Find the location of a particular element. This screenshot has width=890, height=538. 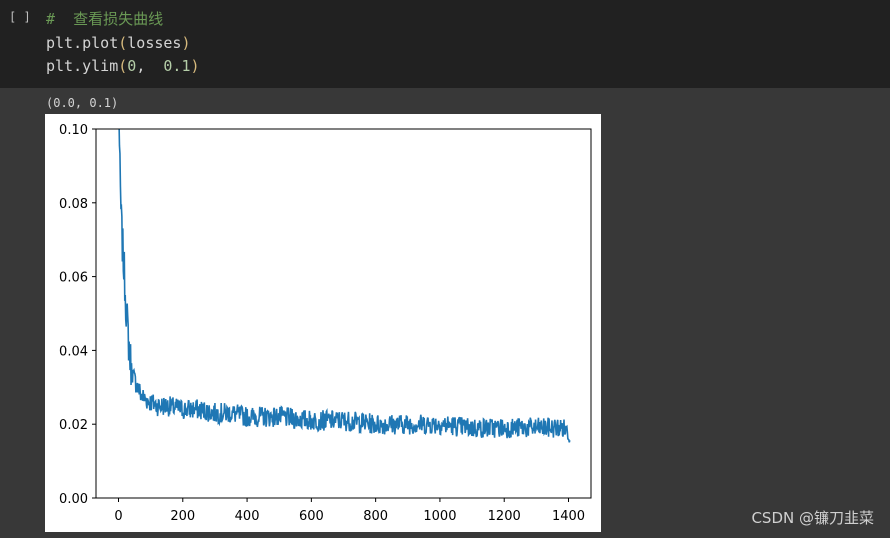

y-tick-label: 0.06 is located at coordinates (73, 278).